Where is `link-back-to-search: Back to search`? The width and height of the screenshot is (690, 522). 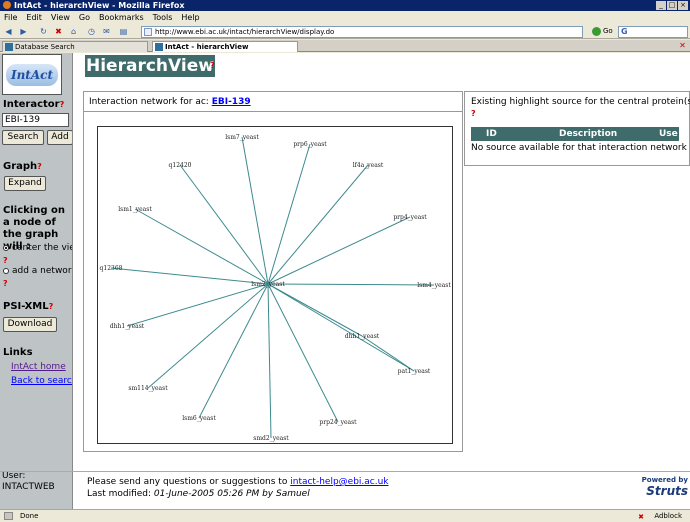 link-back-to-search: Back to search is located at coordinates (41, 381).